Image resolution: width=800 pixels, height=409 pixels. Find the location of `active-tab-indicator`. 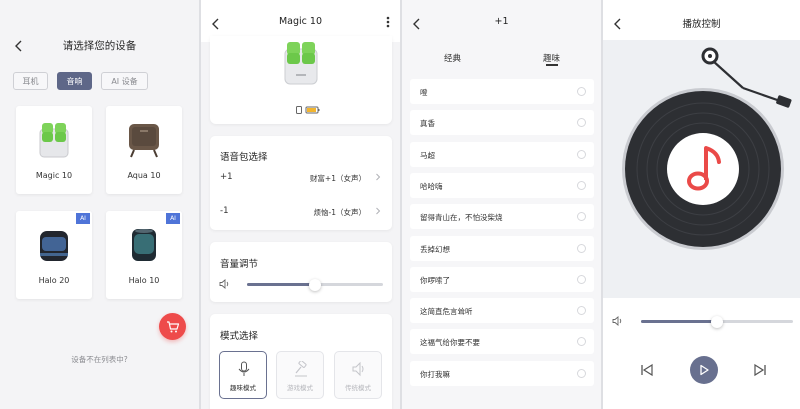

active-tab-indicator is located at coordinates (552, 65).